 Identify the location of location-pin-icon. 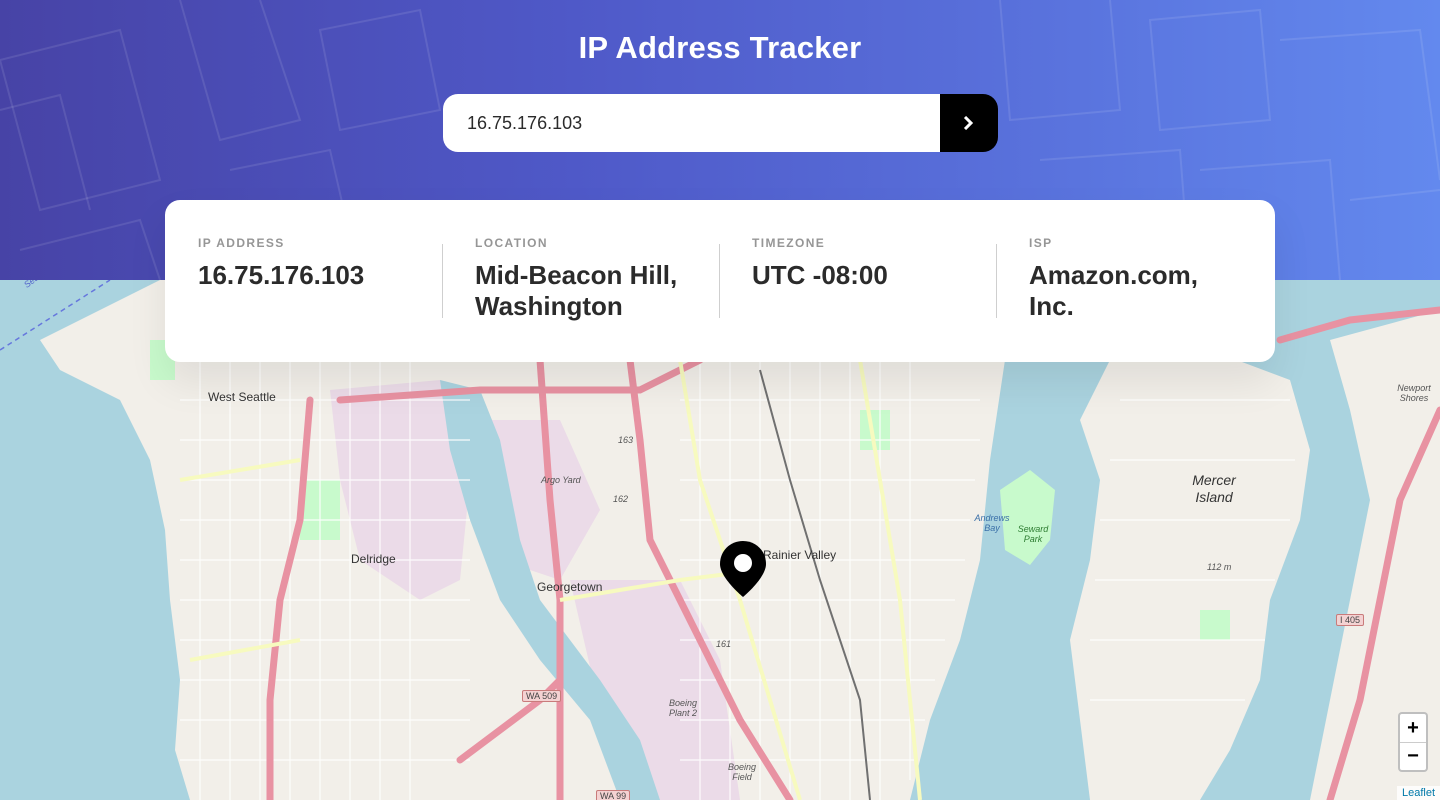
(743, 569).